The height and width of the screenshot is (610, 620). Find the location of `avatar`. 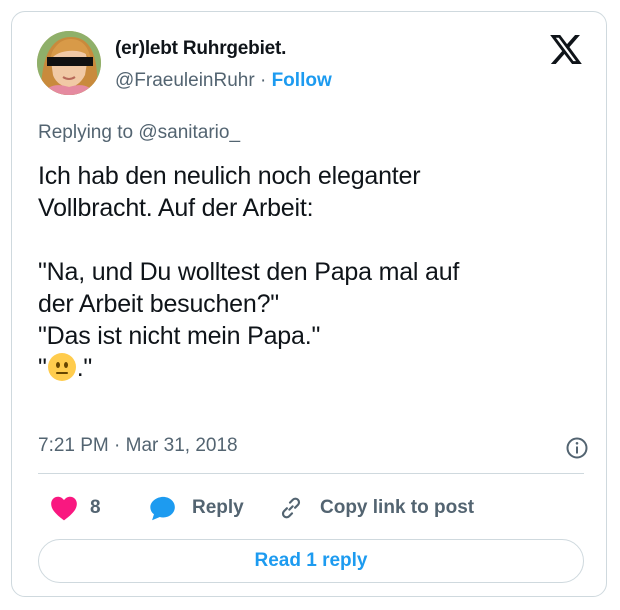

avatar is located at coordinates (69, 63).